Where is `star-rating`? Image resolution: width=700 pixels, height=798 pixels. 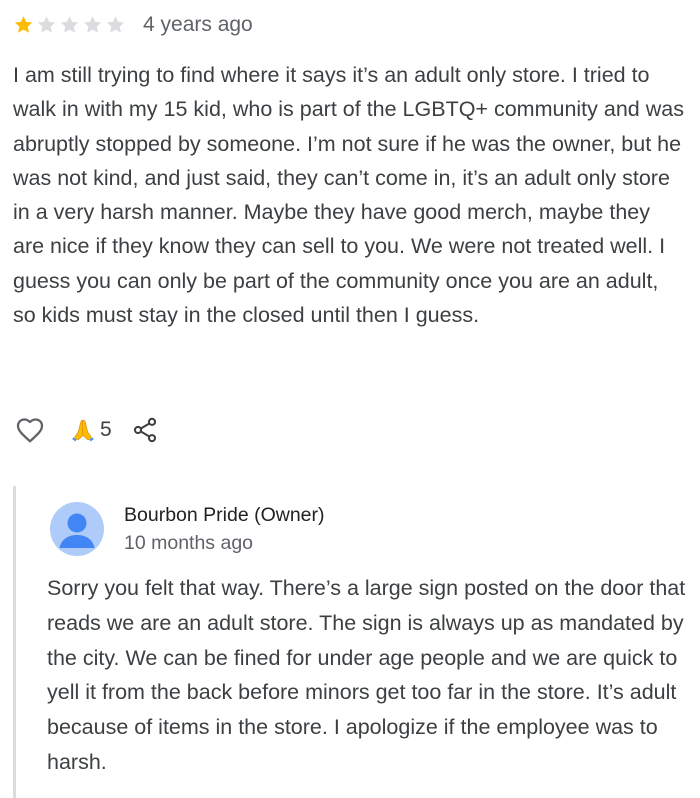 star-rating is located at coordinates (69, 25).